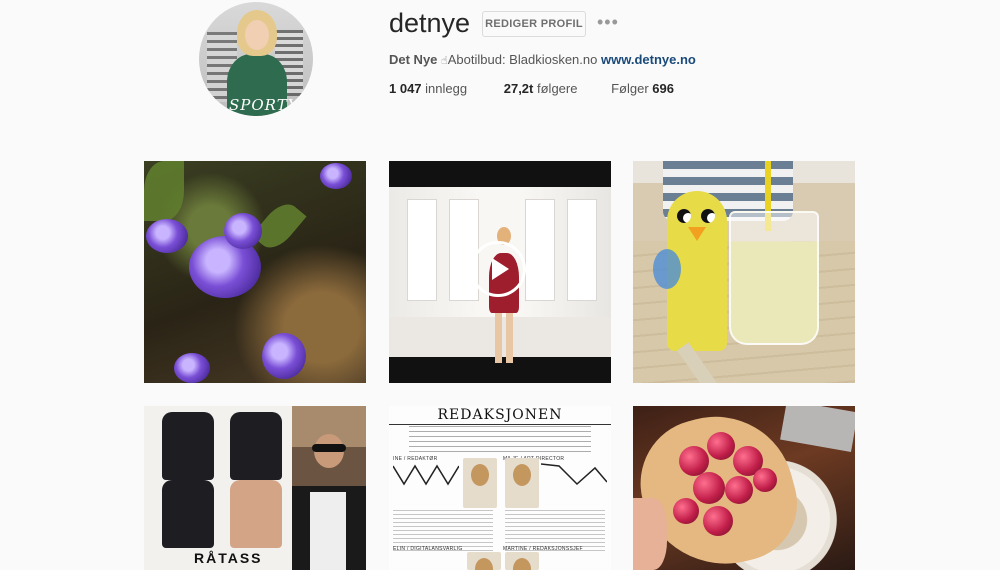 The width and height of the screenshot is (1000, 570). Describe the element at coordinates (228, 558) in the screenshot. I see `jackets-overlay-text: RÅTASS` at that location.